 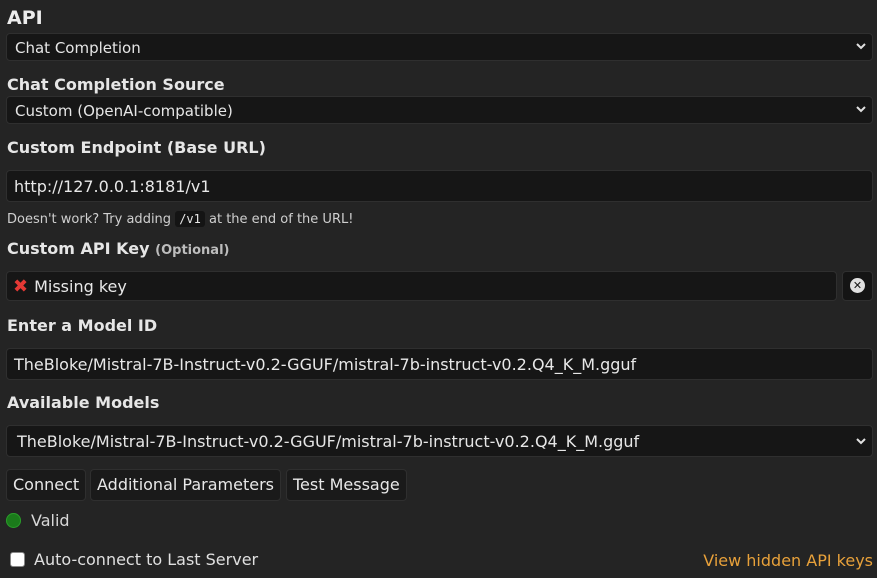 I want to click on hint-prefix: Doesn't work? Try adding, so click(x=89, y=219).